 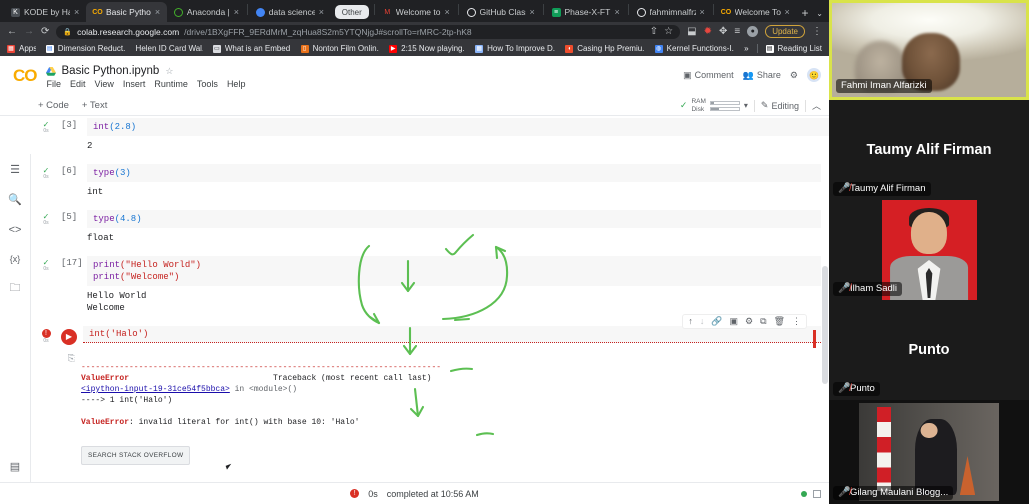 What do you see at coordinates (15, 200) in the screenshot?
I see `search-icon: 🔍` at bounding box center [15, 200].